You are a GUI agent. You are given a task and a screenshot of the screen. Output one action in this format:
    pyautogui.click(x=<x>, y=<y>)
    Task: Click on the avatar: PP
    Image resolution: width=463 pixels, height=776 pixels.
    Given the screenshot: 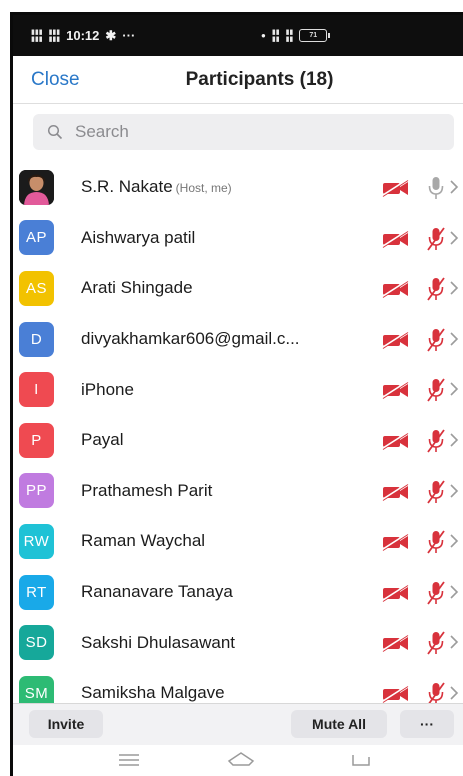 What is the action you would take?
    pyautogui.click(x=36, y=491)
    